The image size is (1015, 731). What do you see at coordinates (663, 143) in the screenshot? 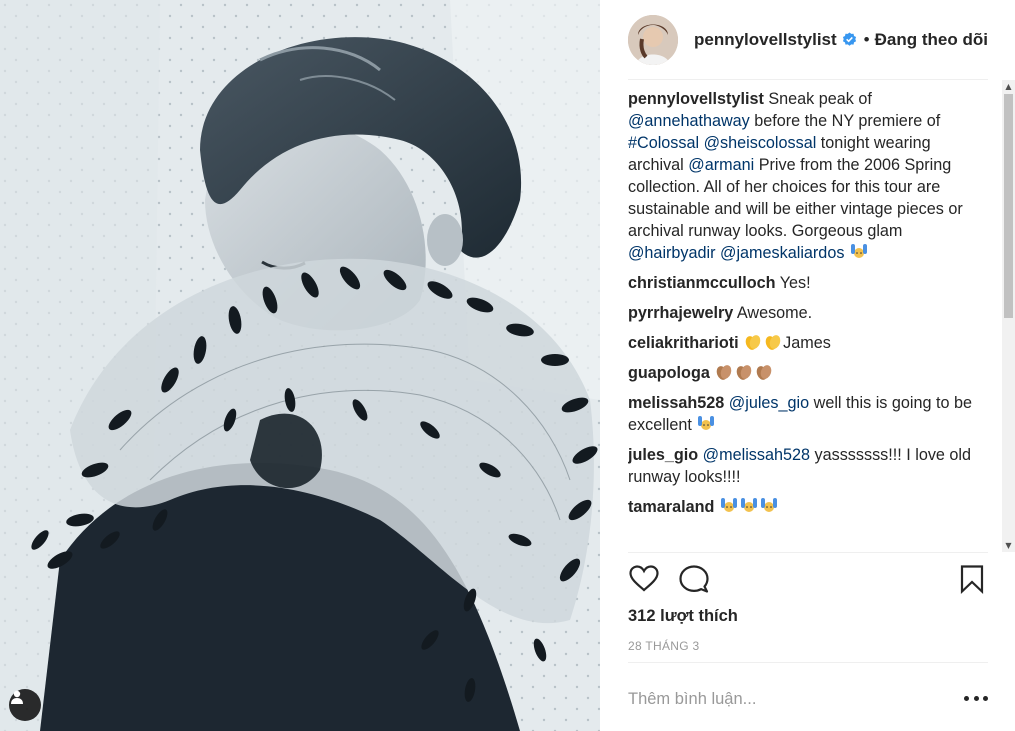
I see `hashtag-link: #Colossal` at bounding box center [663, 143].